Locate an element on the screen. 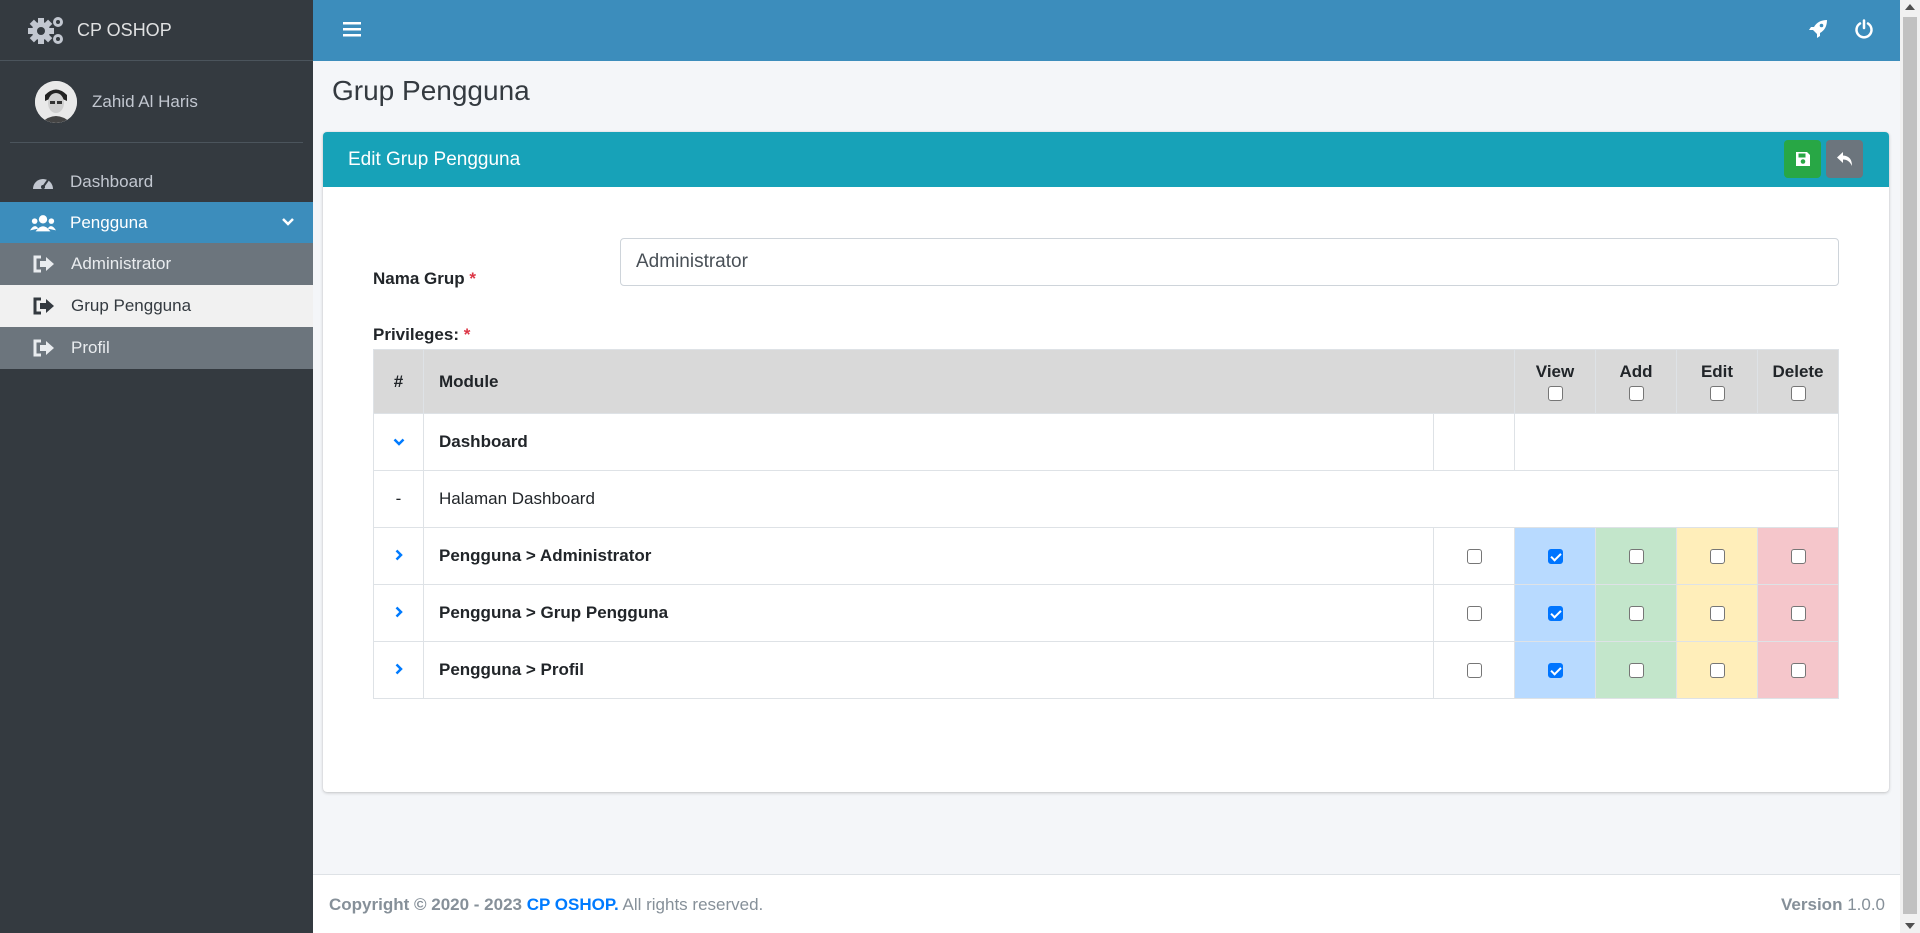  table-row: - Halaman Dashboard is located at coordinates (1106, 499).